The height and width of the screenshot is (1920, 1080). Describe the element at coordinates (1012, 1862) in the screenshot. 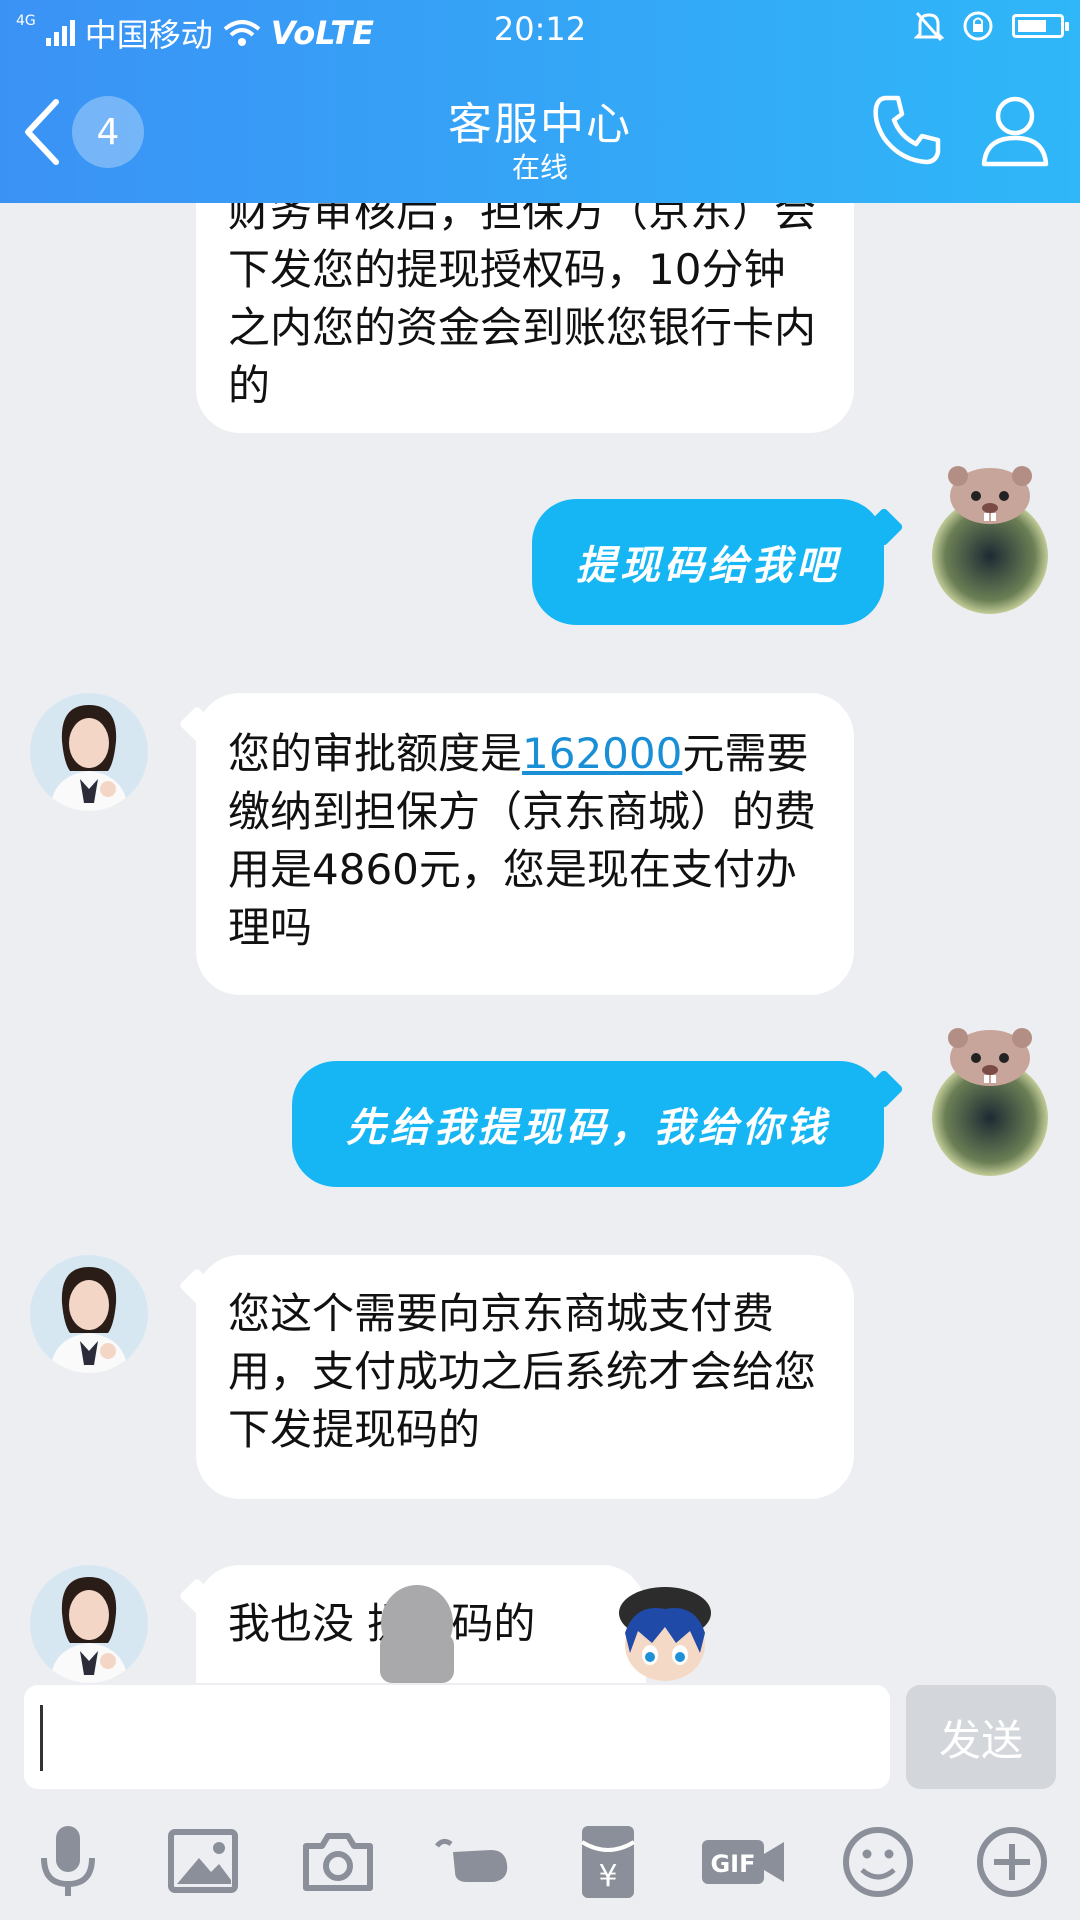

I see `plus-icon` at that location.